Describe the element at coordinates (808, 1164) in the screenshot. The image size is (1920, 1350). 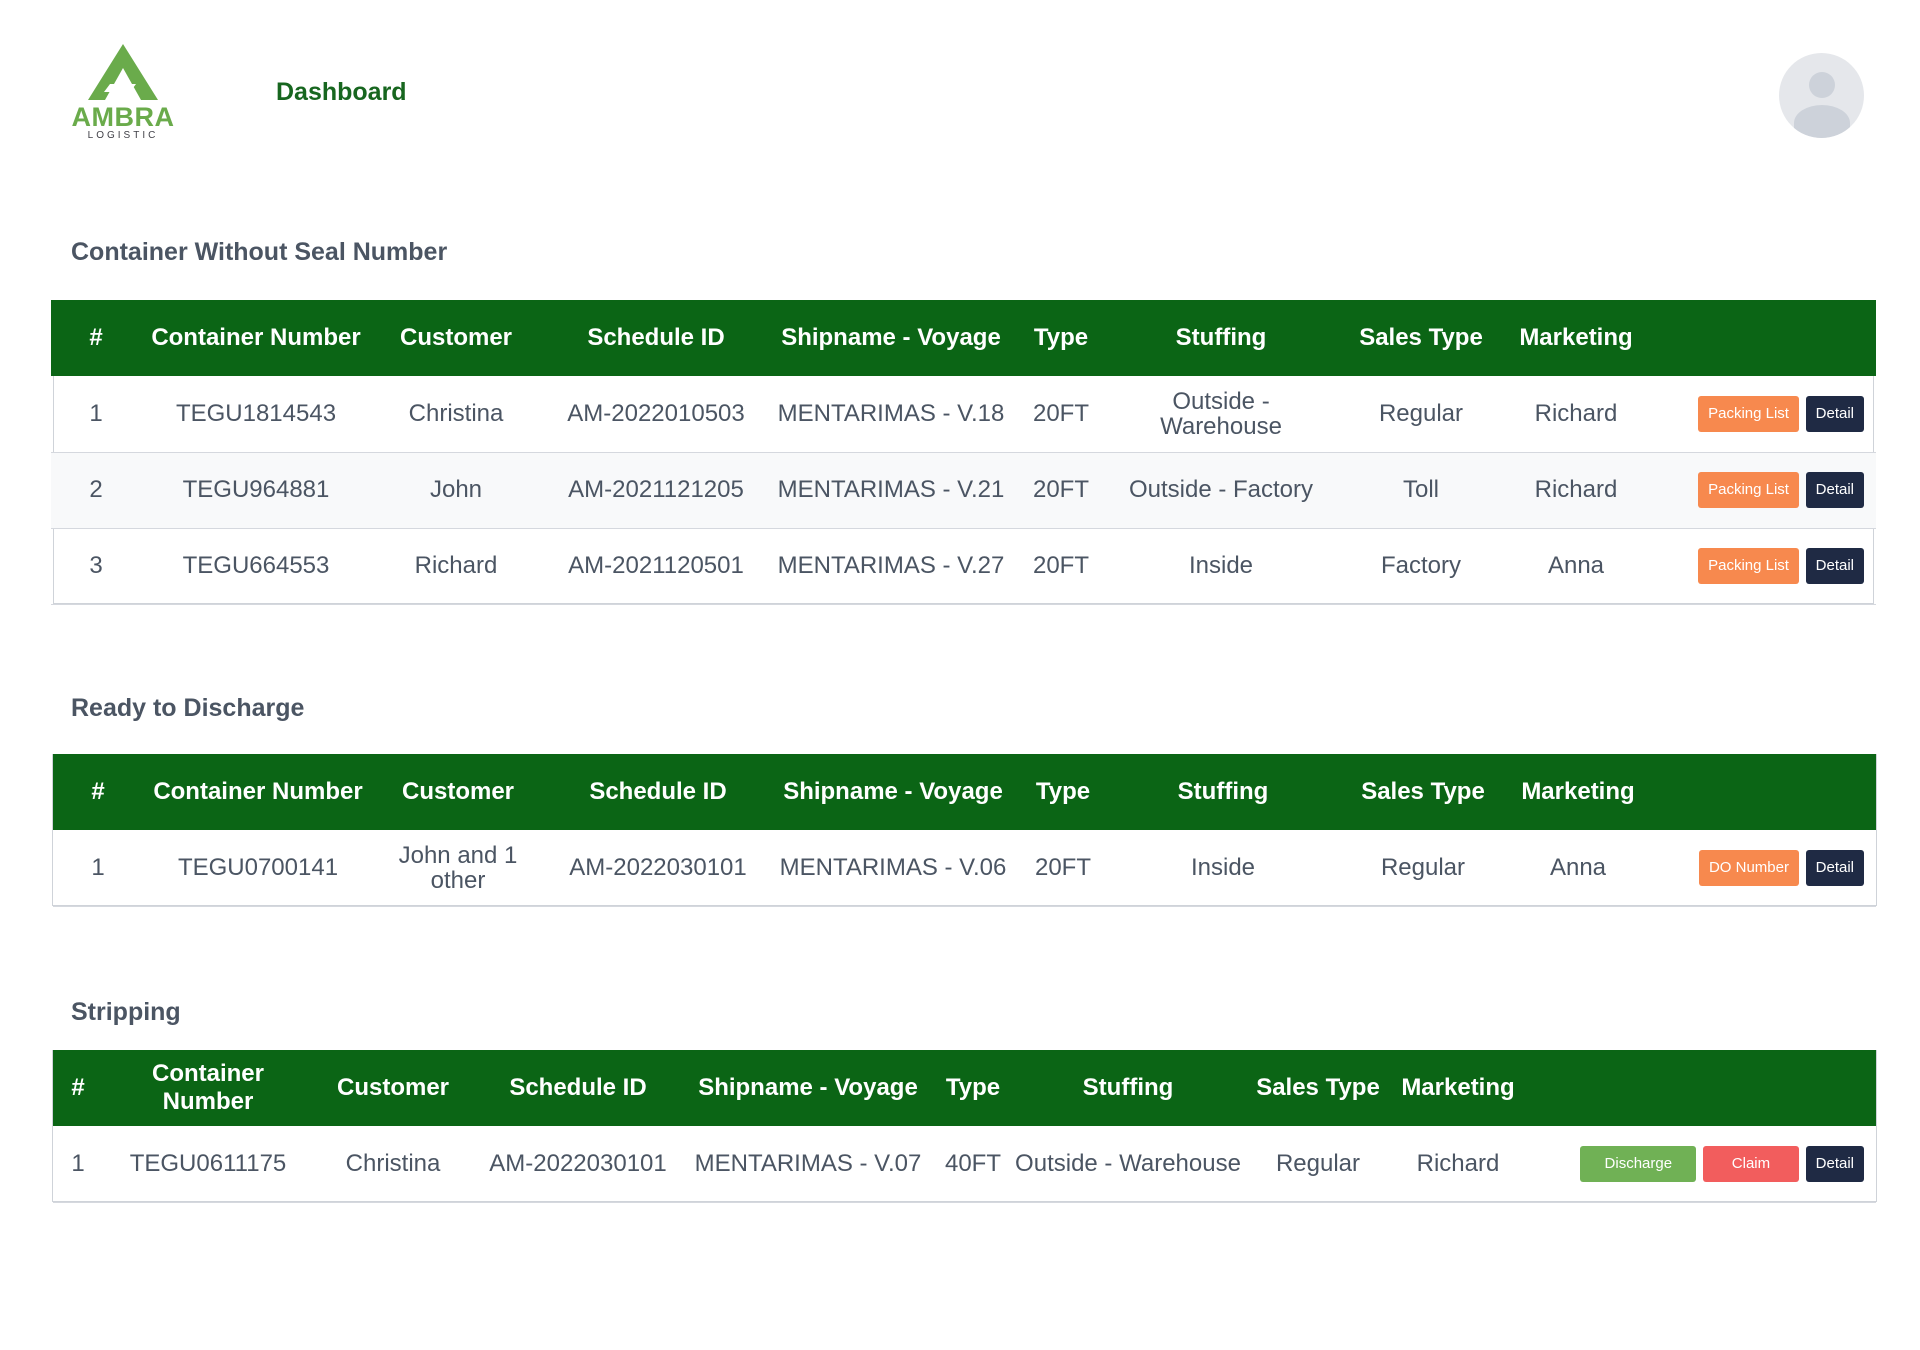
I see `cell-ship: MENTARIMAS - V.07` at that location.